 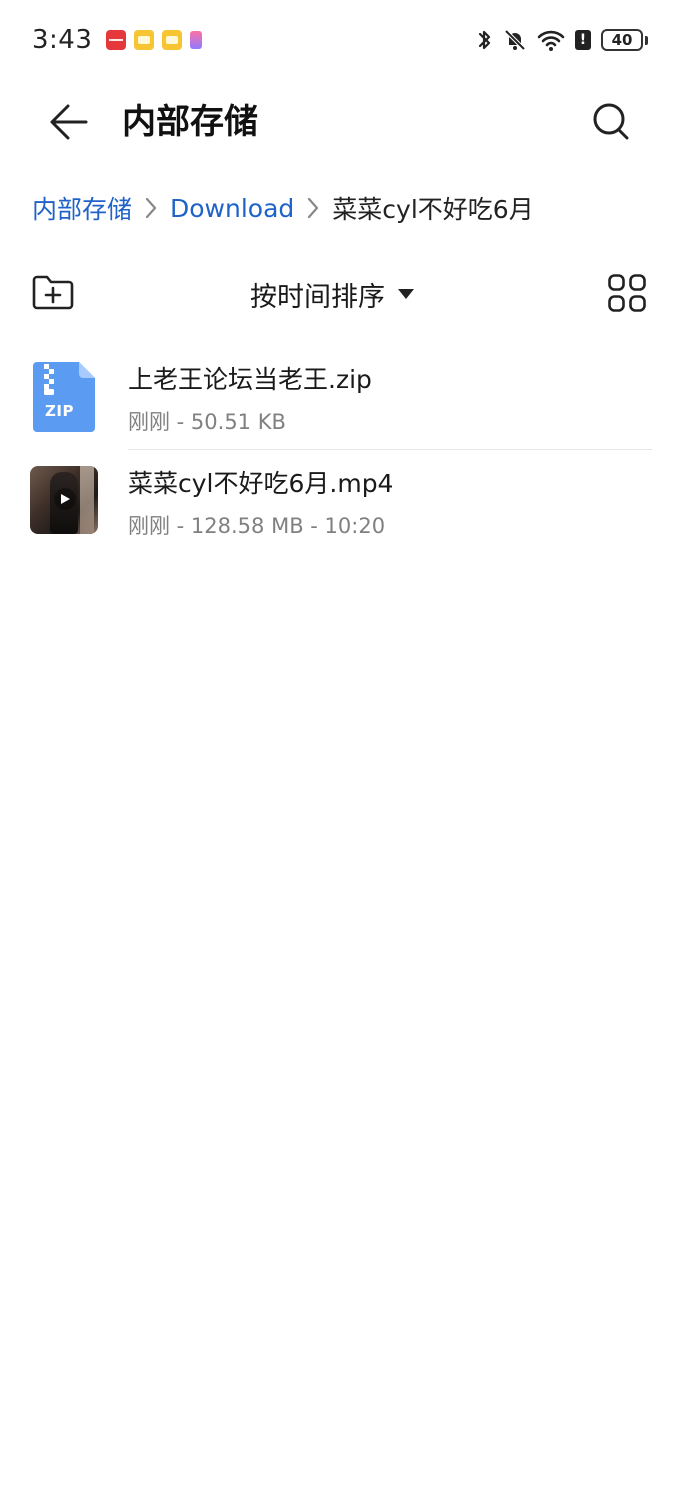 I want to click on status-right: ! 40, so click(x=562, y=40).